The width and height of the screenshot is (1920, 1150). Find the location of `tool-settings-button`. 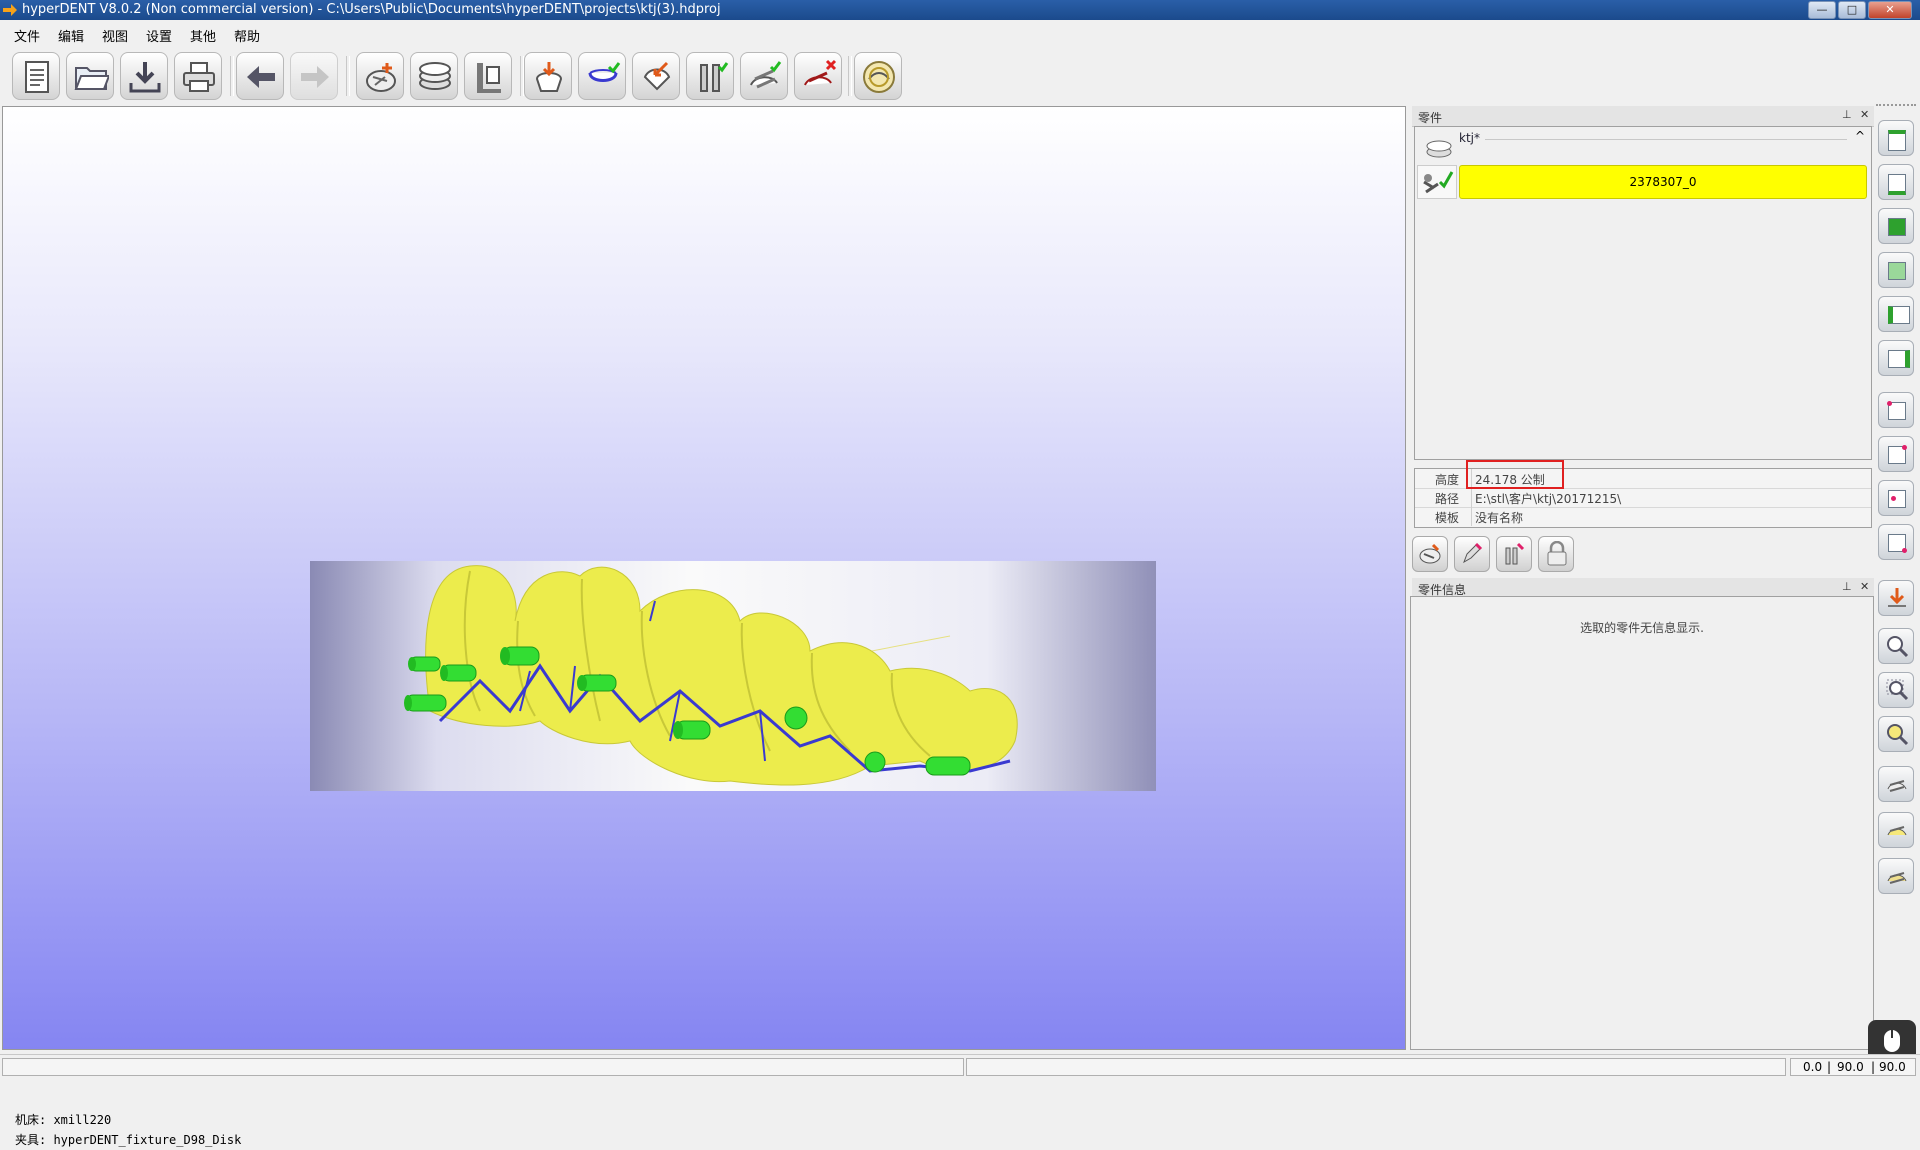

tool-settings-button is located at coordinates (1430, 554).